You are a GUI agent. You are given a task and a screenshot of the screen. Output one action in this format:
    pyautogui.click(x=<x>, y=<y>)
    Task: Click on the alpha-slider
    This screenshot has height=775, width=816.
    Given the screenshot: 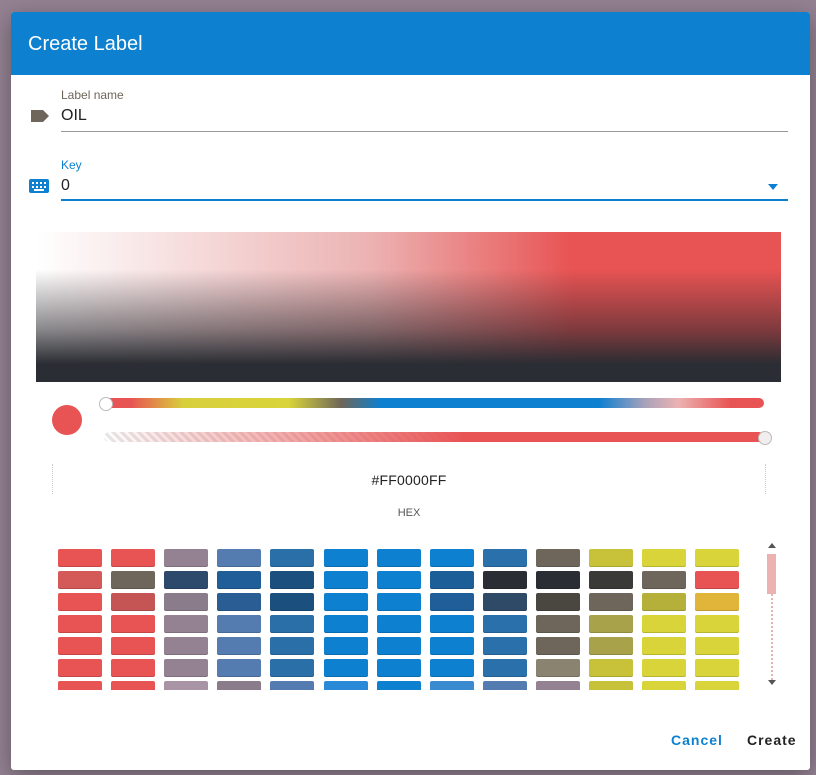 What is the action you would take?
    pyautogui.click(x=434, y=437)
    